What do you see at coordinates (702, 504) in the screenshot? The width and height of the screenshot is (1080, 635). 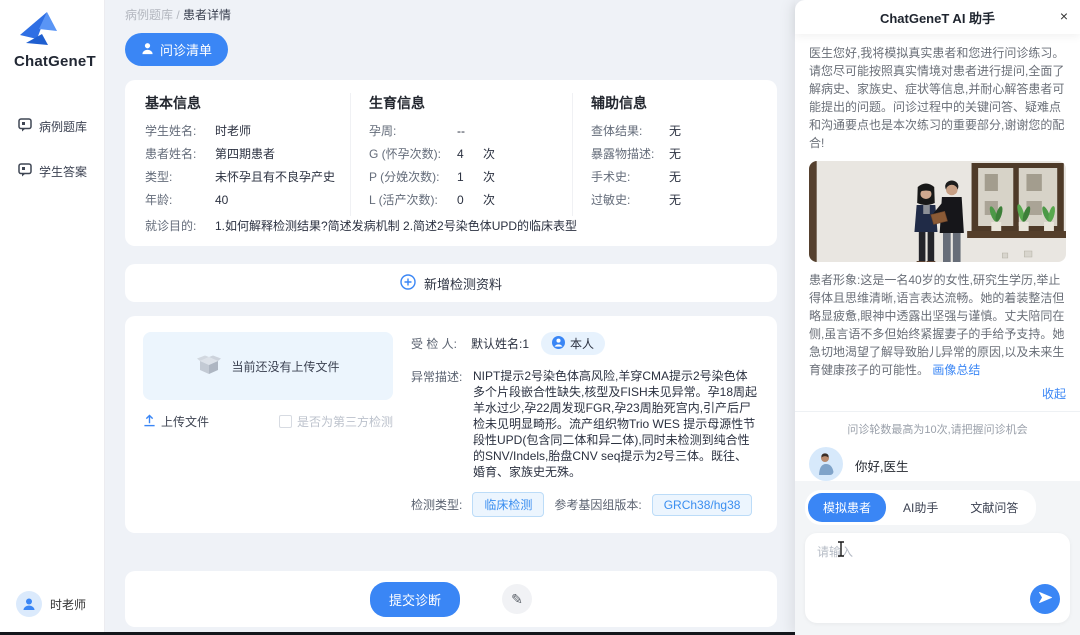 I see `genome-version-tag: GRCh38/hg38` at bounding box center [702, 504].